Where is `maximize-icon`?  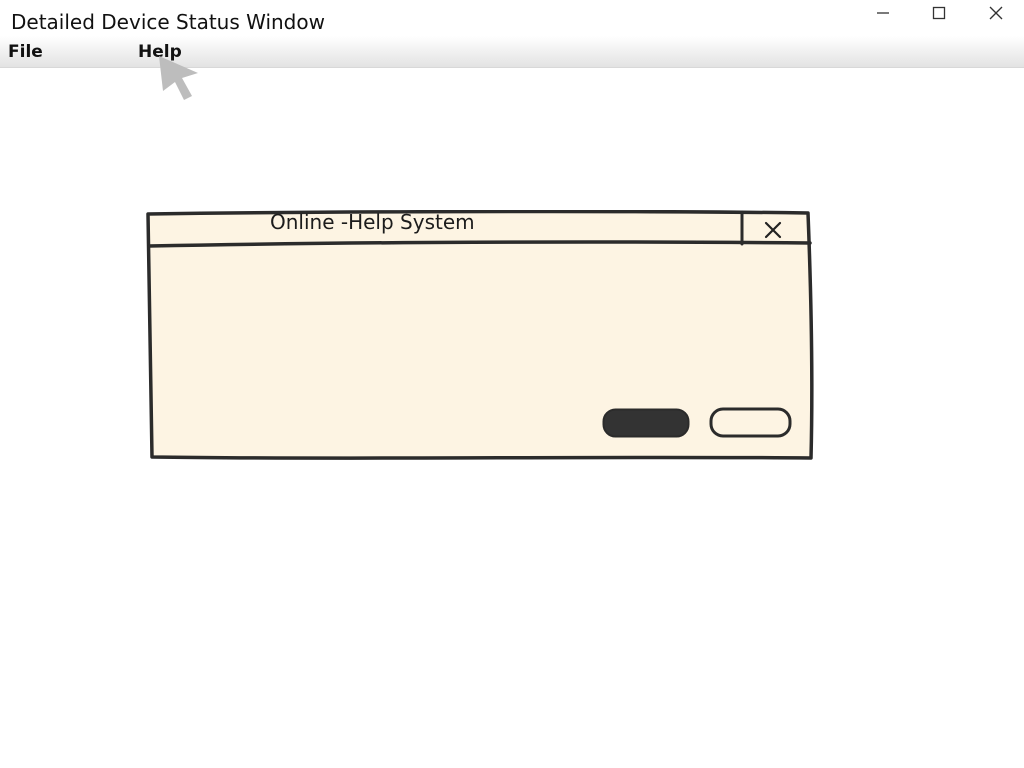
maximize-icon is located at coordinates (939, 13).